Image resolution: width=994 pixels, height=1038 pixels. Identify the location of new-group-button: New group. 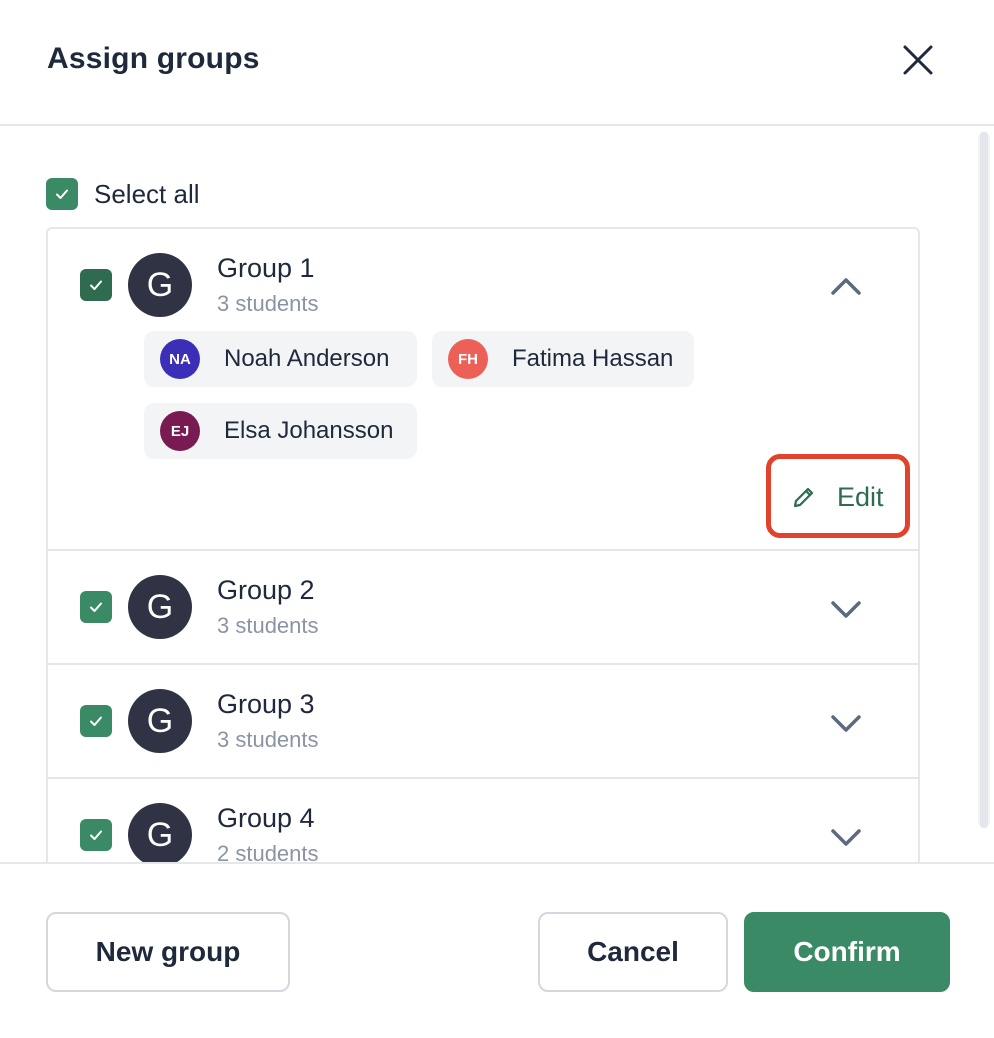
(168, 952).